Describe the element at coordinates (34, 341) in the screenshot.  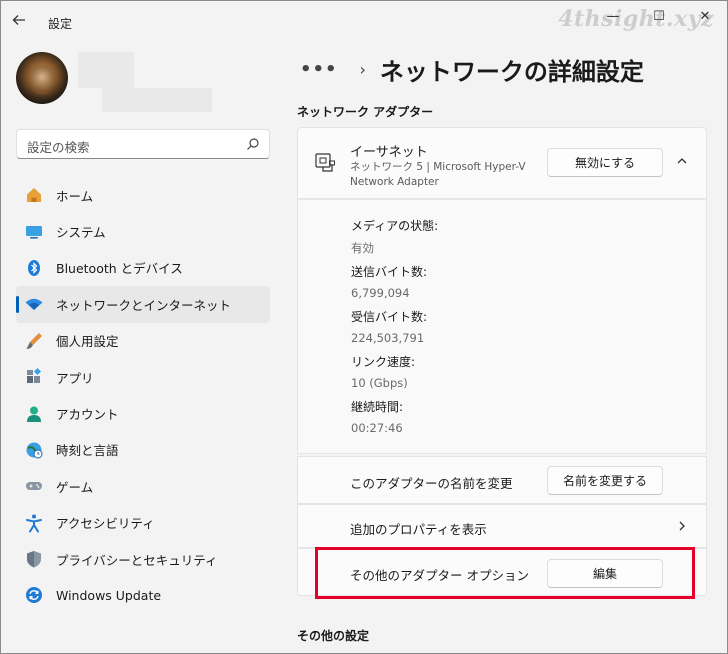
I see `brush-icon` at that location.